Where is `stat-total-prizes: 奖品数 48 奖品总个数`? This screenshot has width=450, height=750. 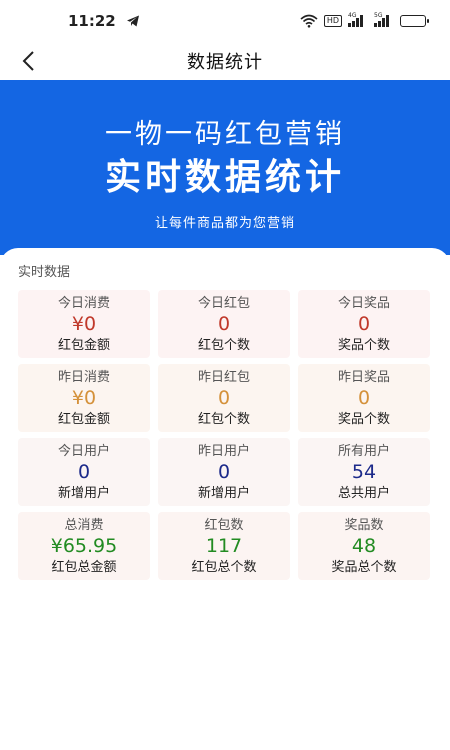
stat-total-prizes: 奖品数 48 奖品总个数 is located at coordinates (364, 546).